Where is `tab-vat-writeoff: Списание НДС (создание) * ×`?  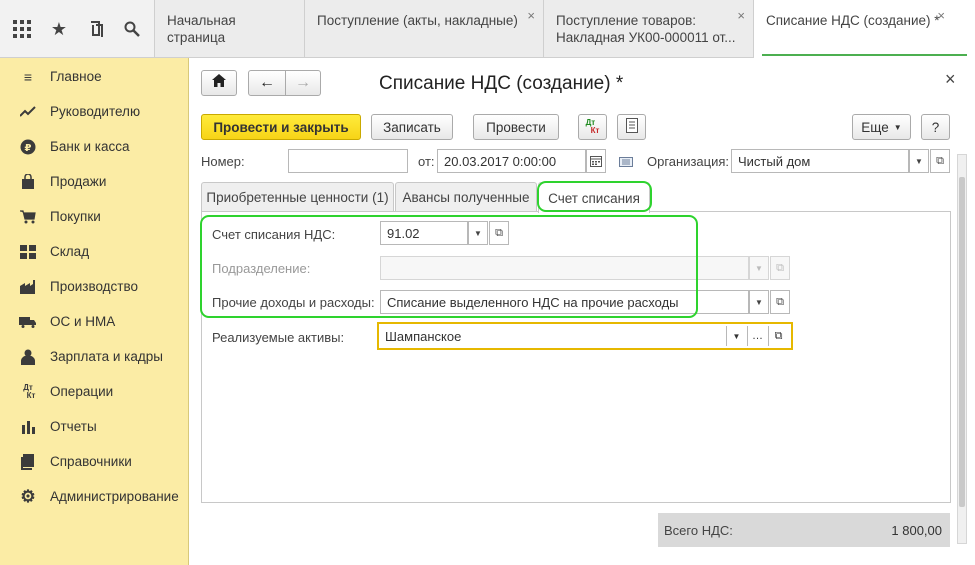
tab-vat-writeoff: Списание НДС (создание) * × is located at coordinates (864, 29).